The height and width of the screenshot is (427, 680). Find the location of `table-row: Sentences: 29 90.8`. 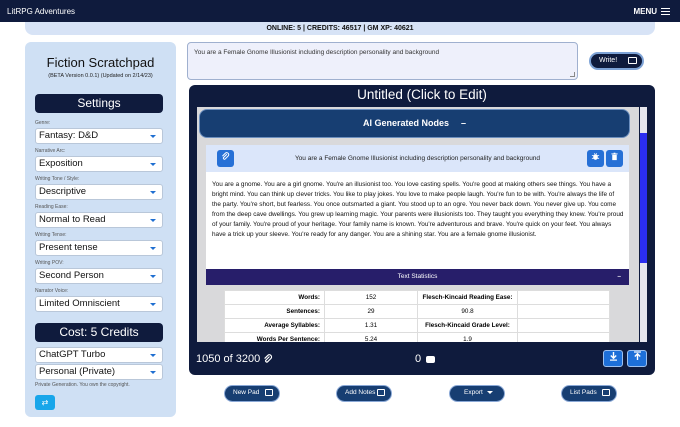

table-row: Sentences: 29 90.8 is located at coordinates (417, 311).